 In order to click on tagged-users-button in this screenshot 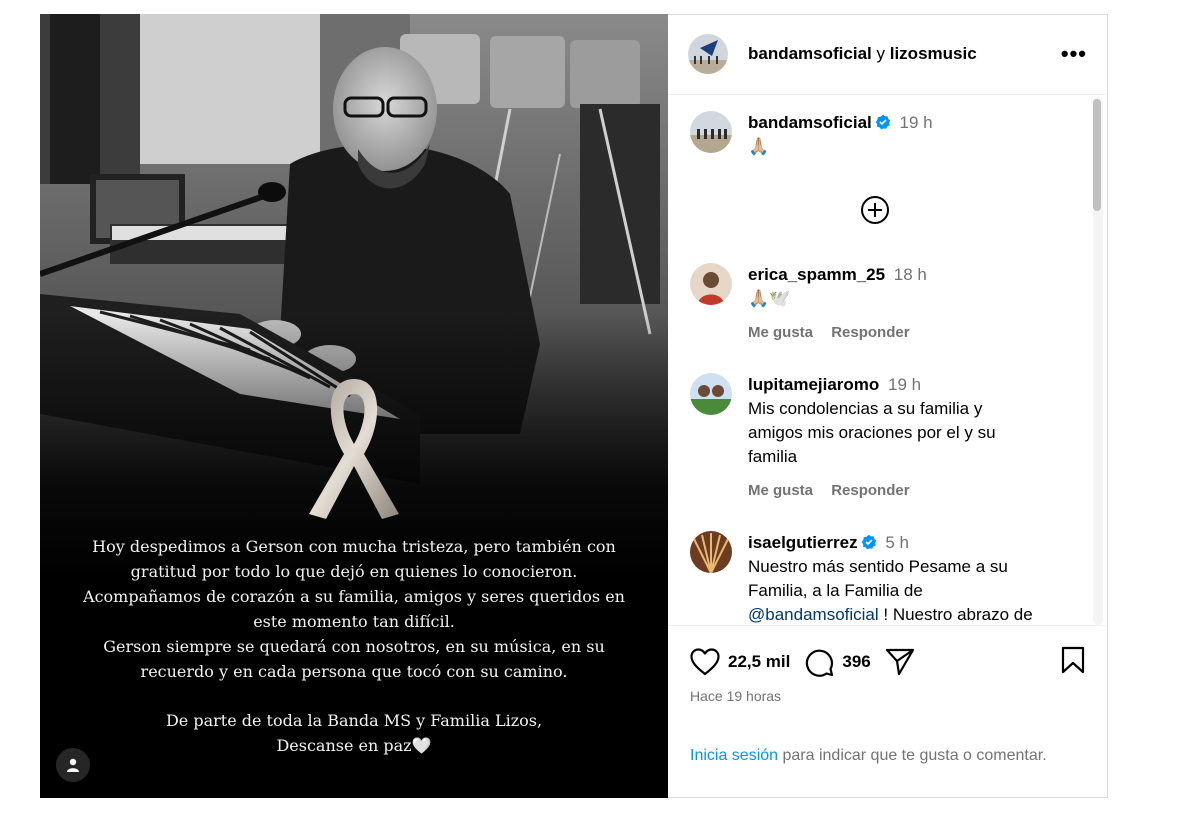, I will do `click(73, 765)`.